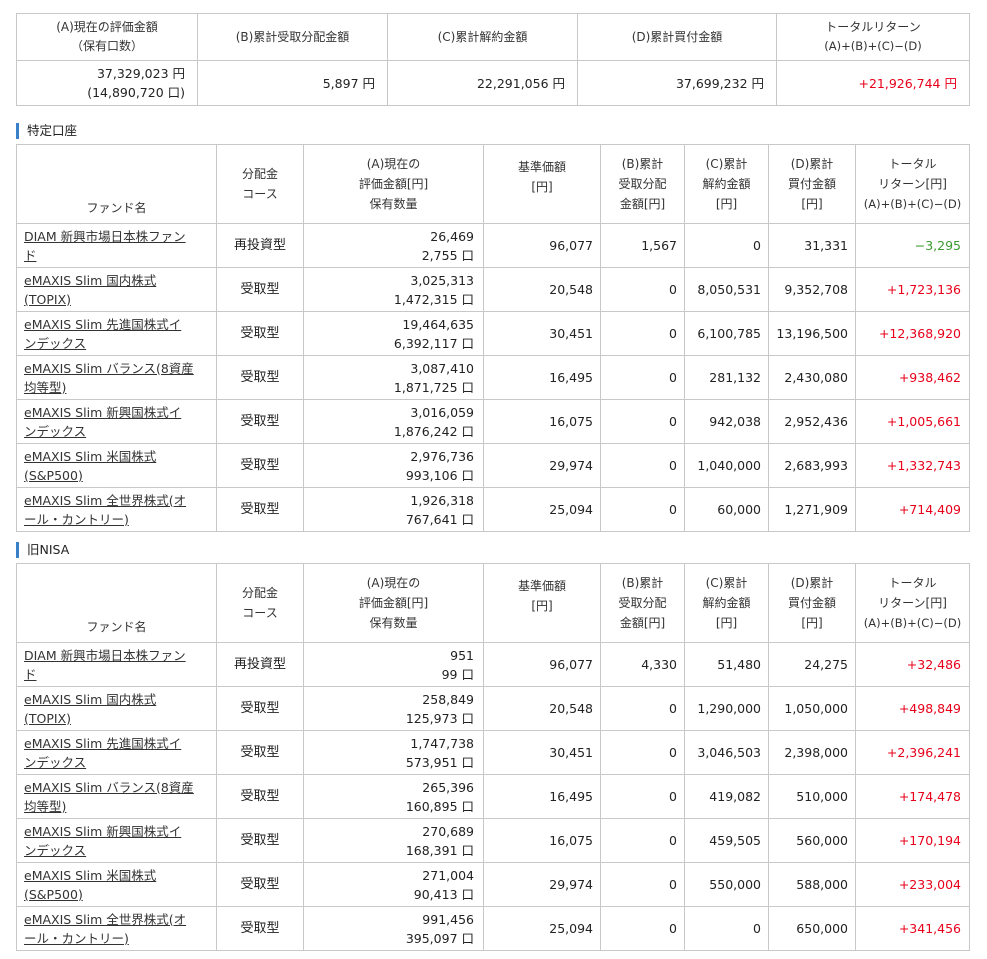 Image resolution: width=987 pixels, height=959 pixels. What do you see at coordinates (439, 762) in the screenshot?
I see `units-held: 573,951 口` at bounding box center [439, 762].